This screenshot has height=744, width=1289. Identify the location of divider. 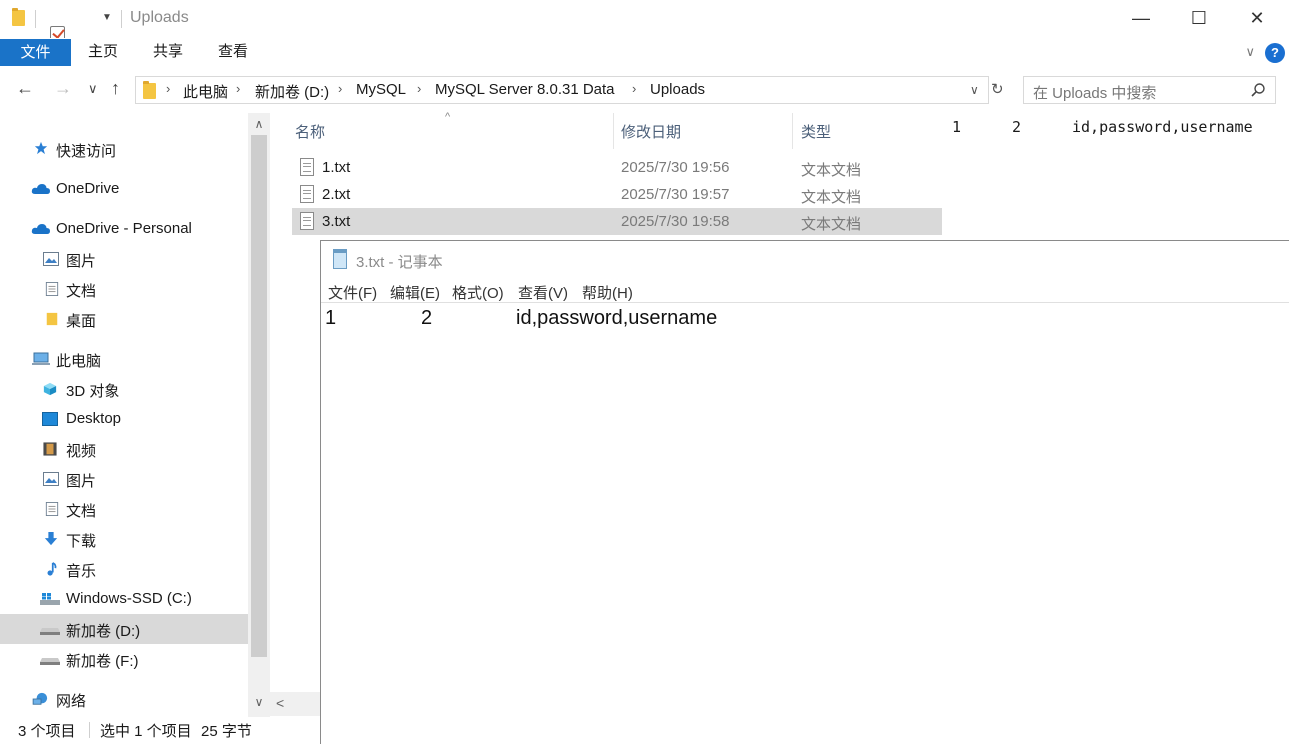
(89, 730).